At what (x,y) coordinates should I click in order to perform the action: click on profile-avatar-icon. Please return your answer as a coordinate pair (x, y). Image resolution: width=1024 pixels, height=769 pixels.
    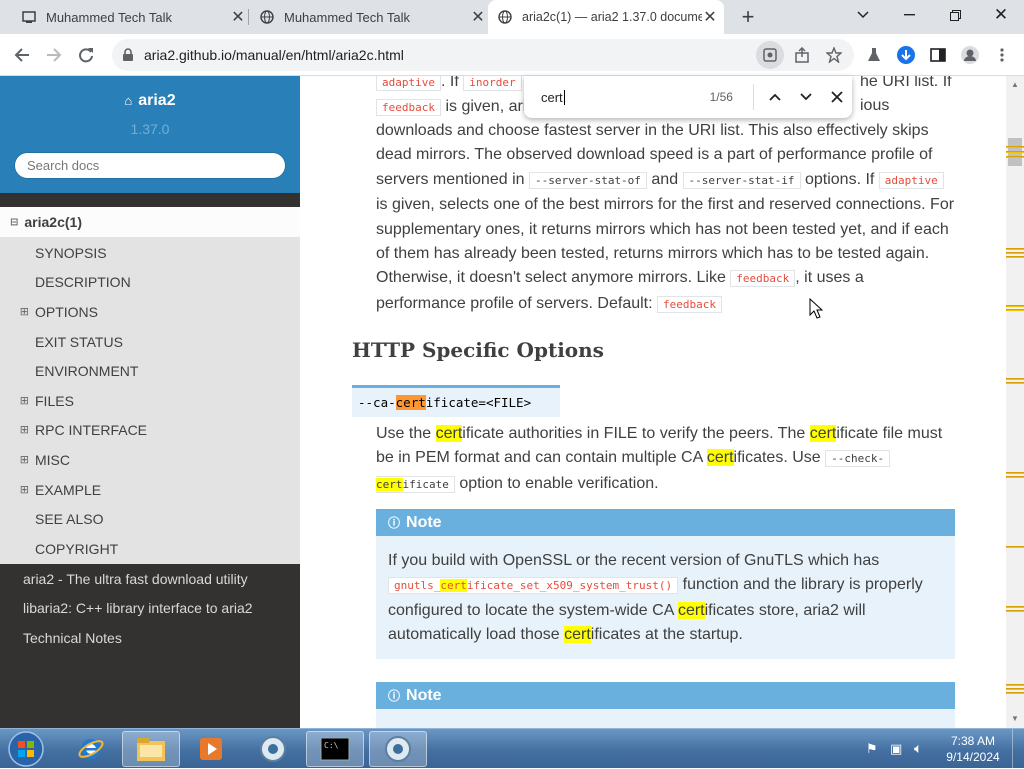
    Looking at the image, I should click on (970, 55).